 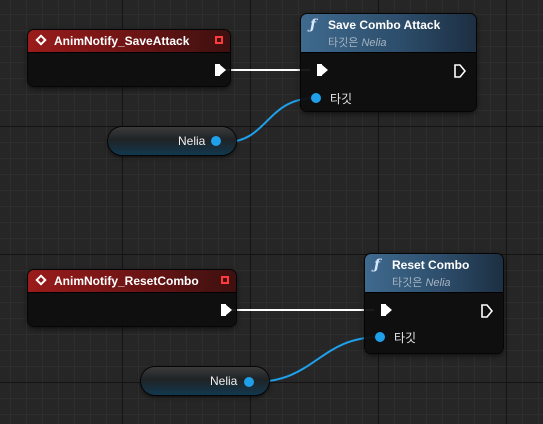 What do you see at coordinates (388, 62) in the screenshot?
I see `function-node-save-combo-attack: ƒ Save Combo Attack 타깃은 Nelia 타깃` at bounding box center [388, 62].